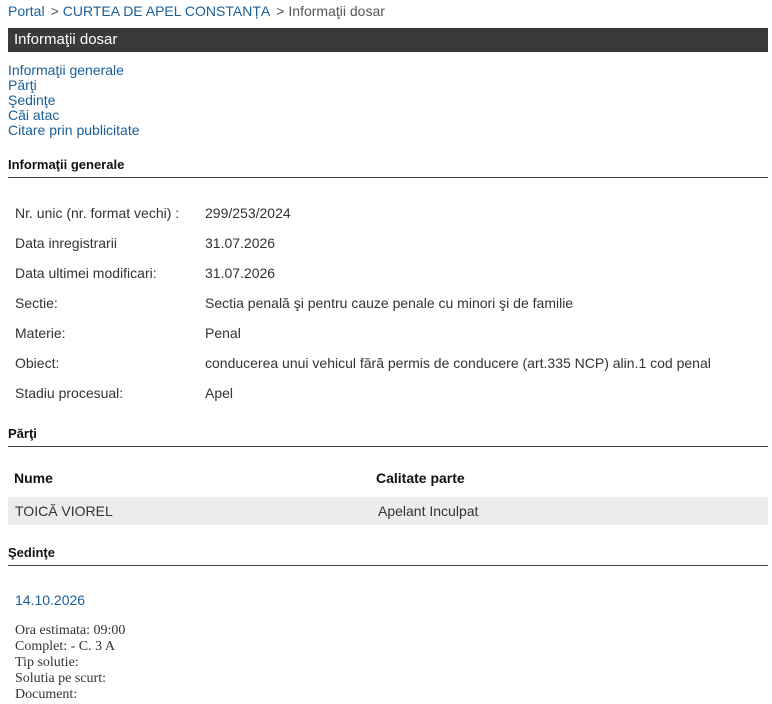 This screenshot has height=704, width=772. Describe the element at coordinates (37, 363) in the screenshot. I see `info-label: Obiect:` at that location.